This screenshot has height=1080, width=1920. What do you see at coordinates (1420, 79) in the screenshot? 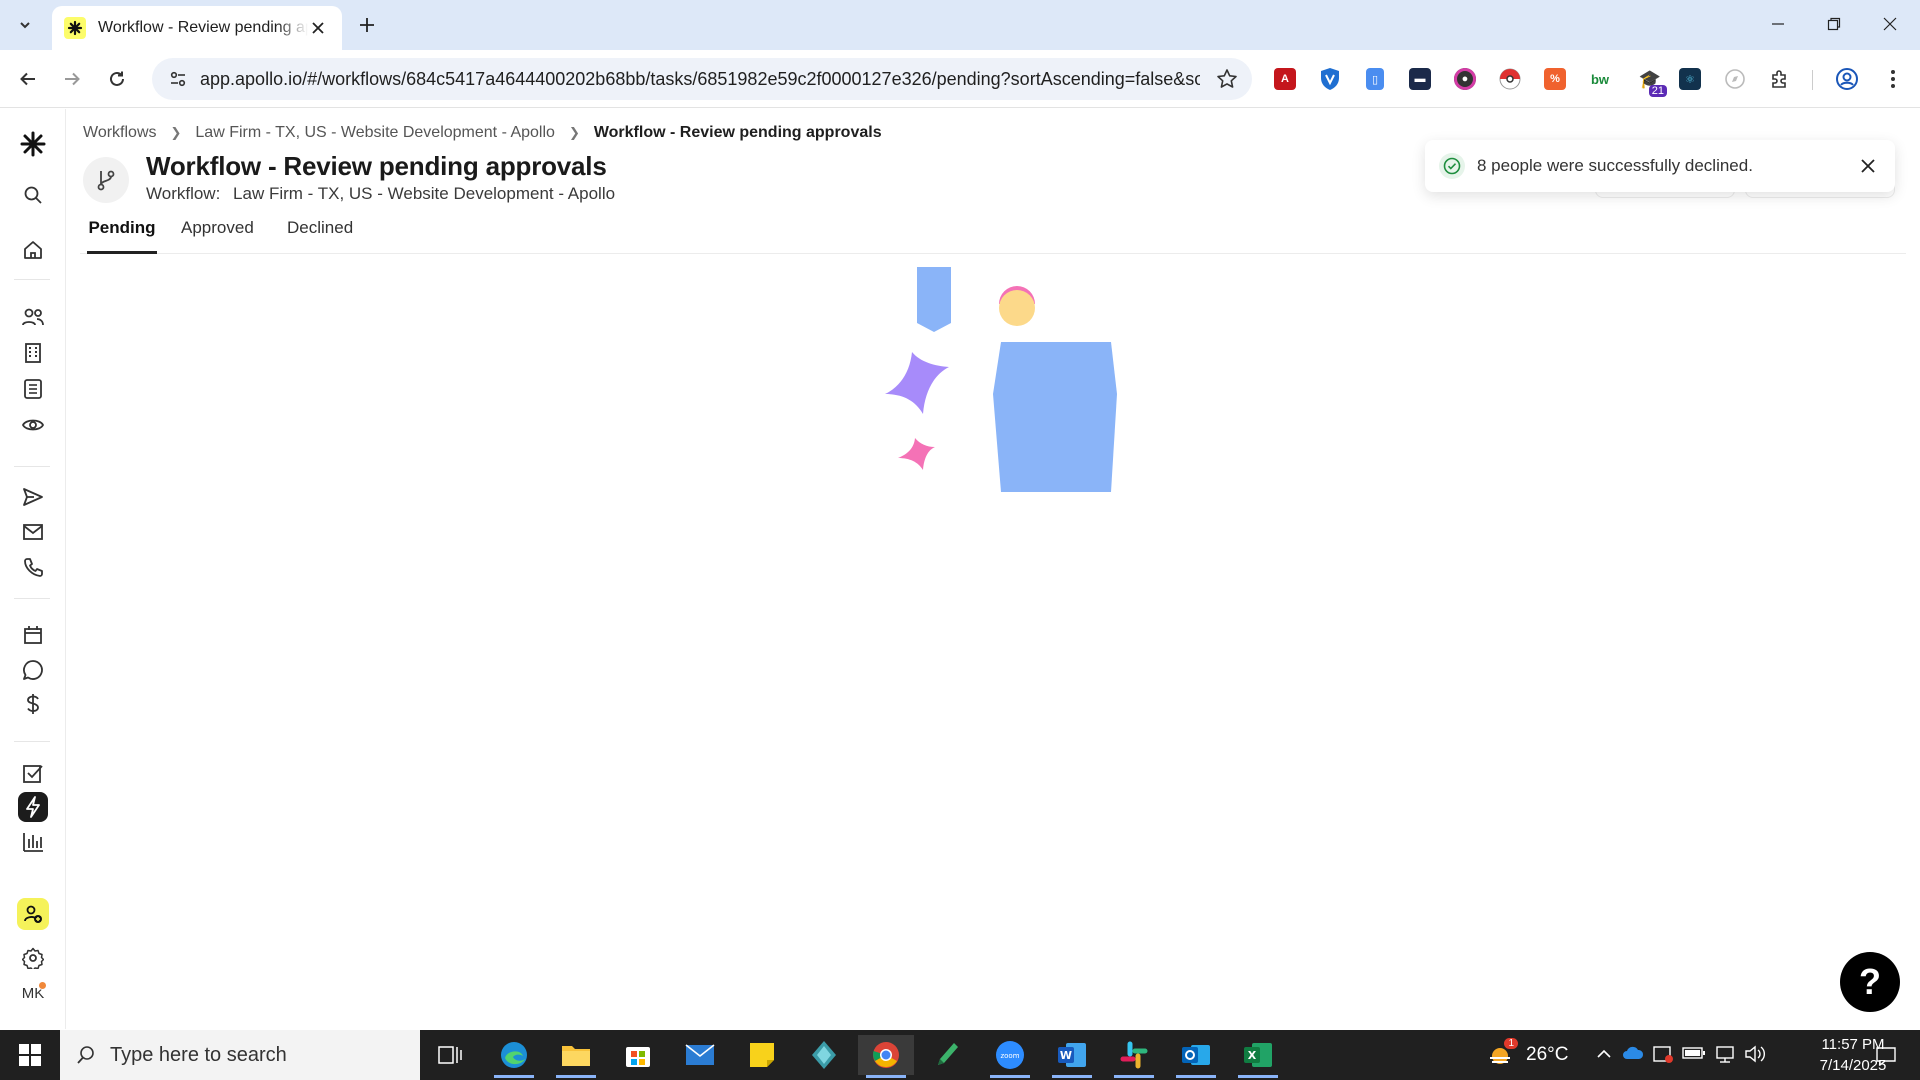
I see `clapper-extension-icon: ▬` at bounding box center [1420, 79].